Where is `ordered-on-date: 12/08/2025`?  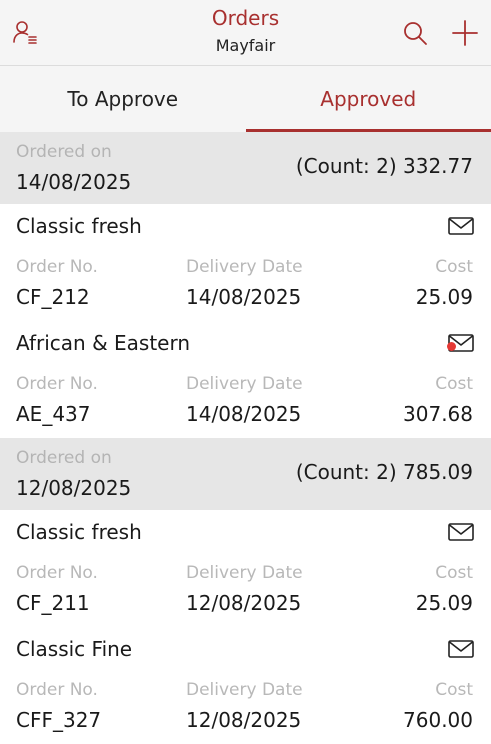
ordered-on-date: 12/08/2025 is located at coordinates (73, 488).